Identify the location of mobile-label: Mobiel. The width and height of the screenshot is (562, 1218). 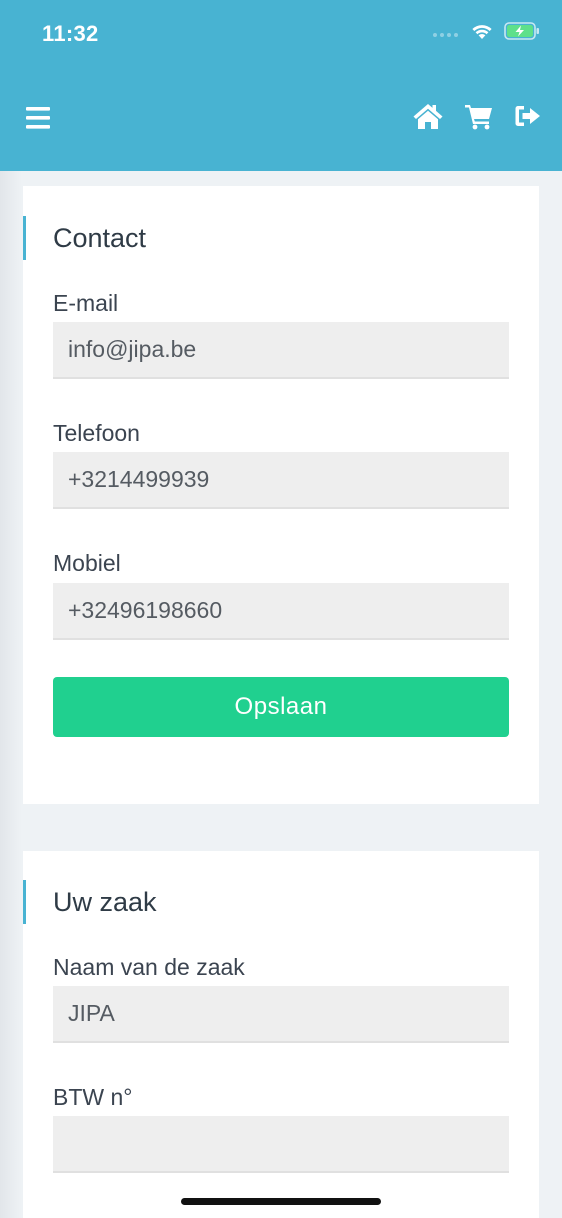
(87, 563).